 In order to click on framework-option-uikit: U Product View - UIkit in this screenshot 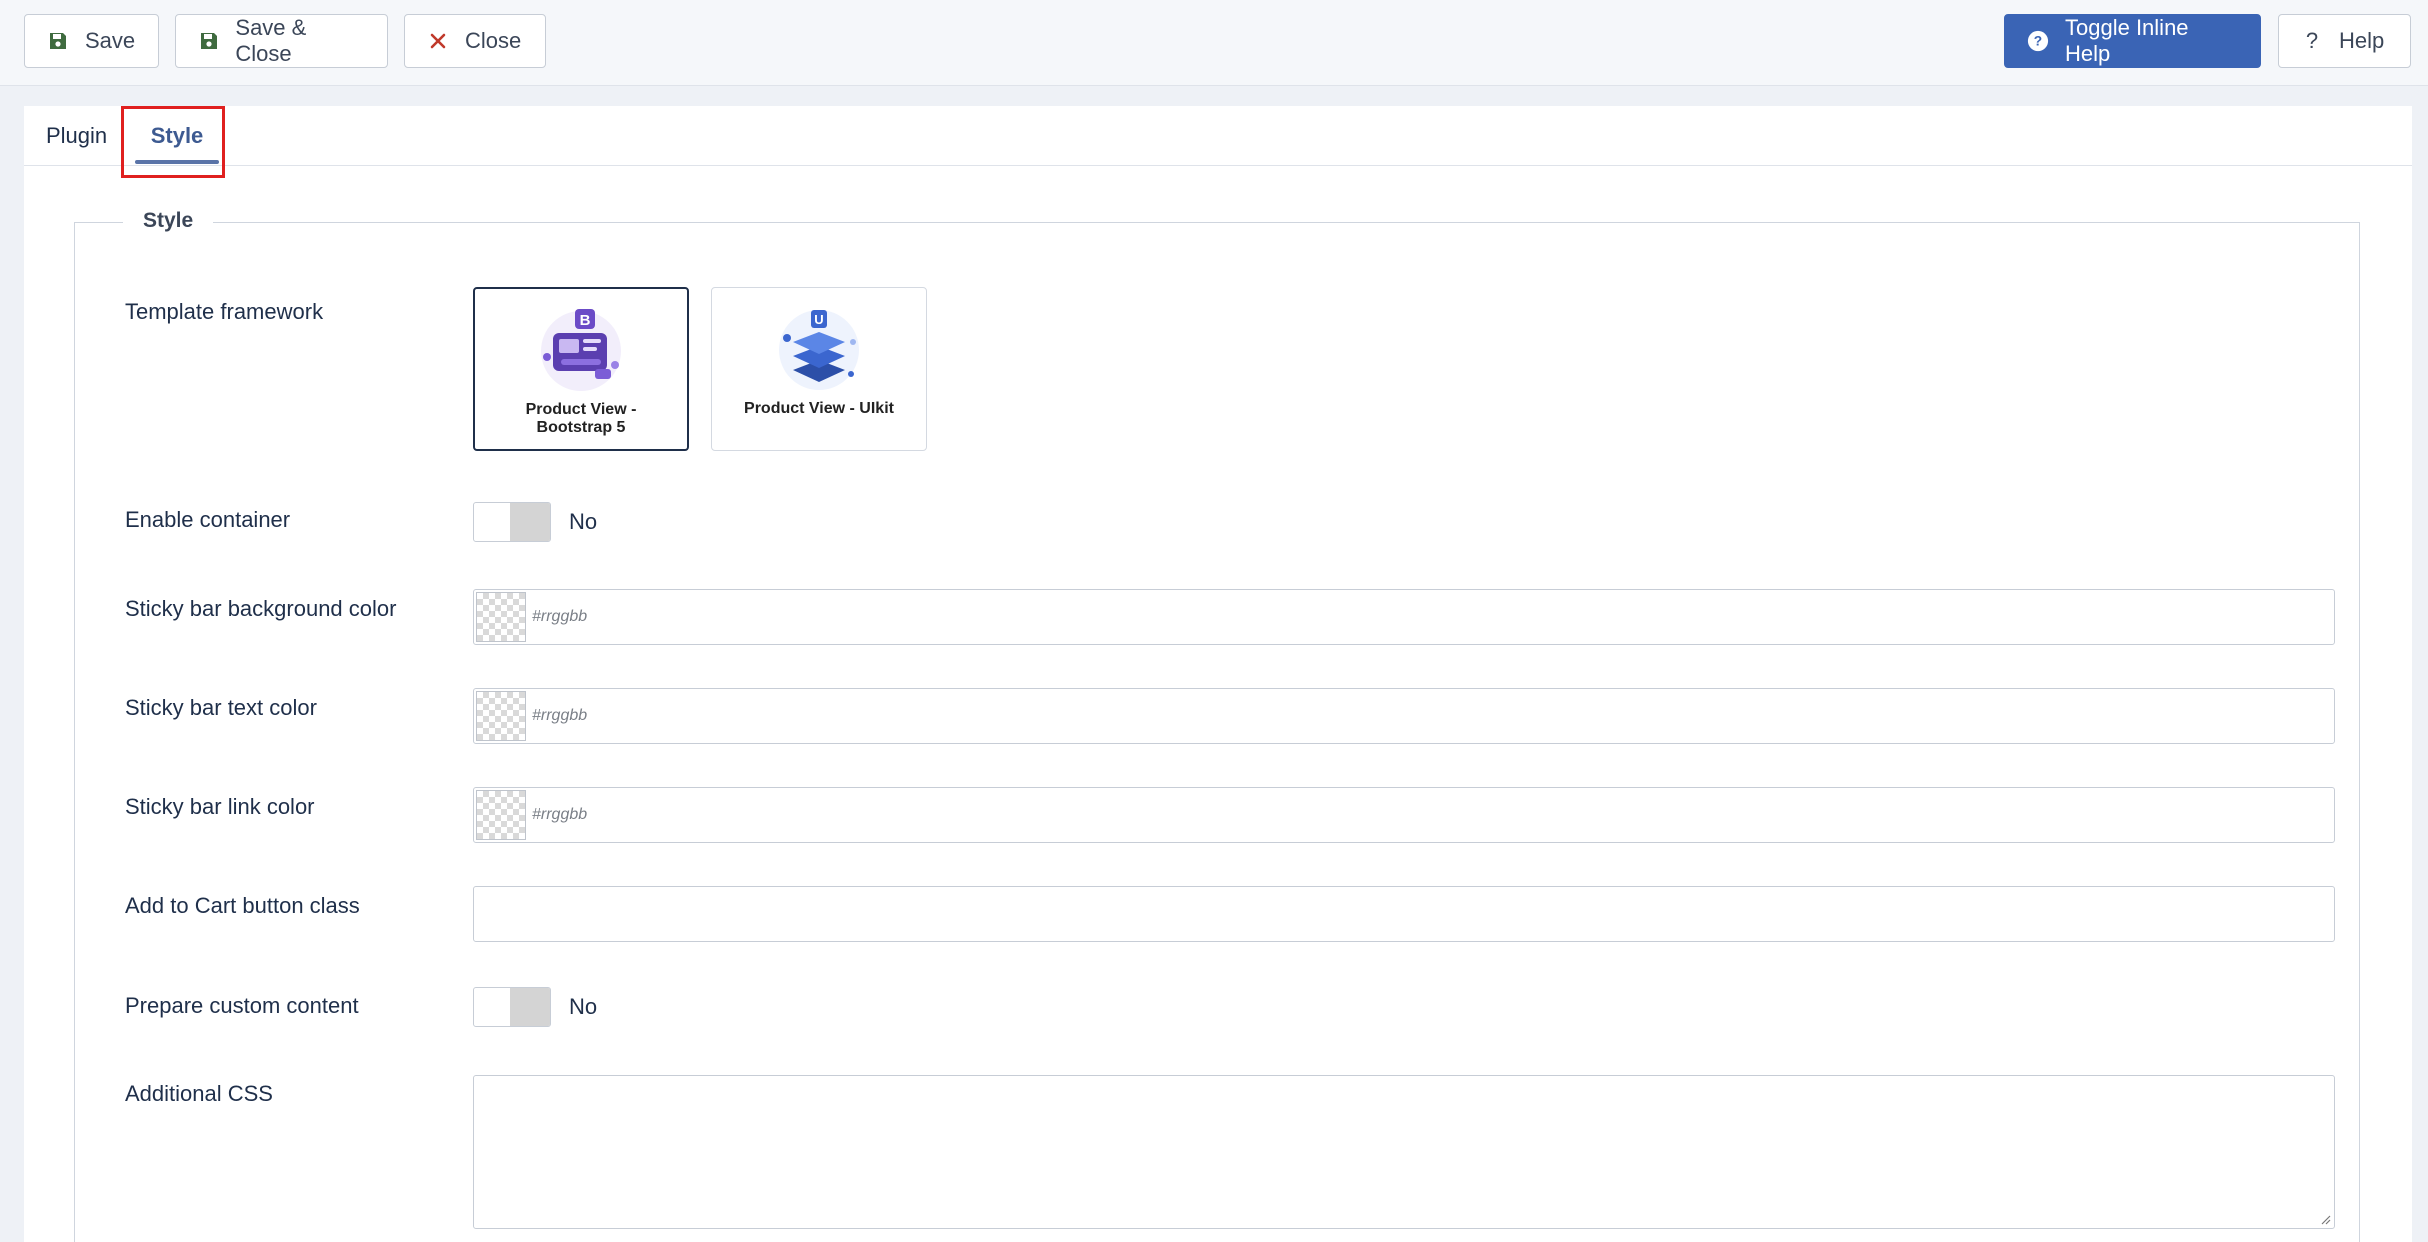, I will do `click(819, 369)`.